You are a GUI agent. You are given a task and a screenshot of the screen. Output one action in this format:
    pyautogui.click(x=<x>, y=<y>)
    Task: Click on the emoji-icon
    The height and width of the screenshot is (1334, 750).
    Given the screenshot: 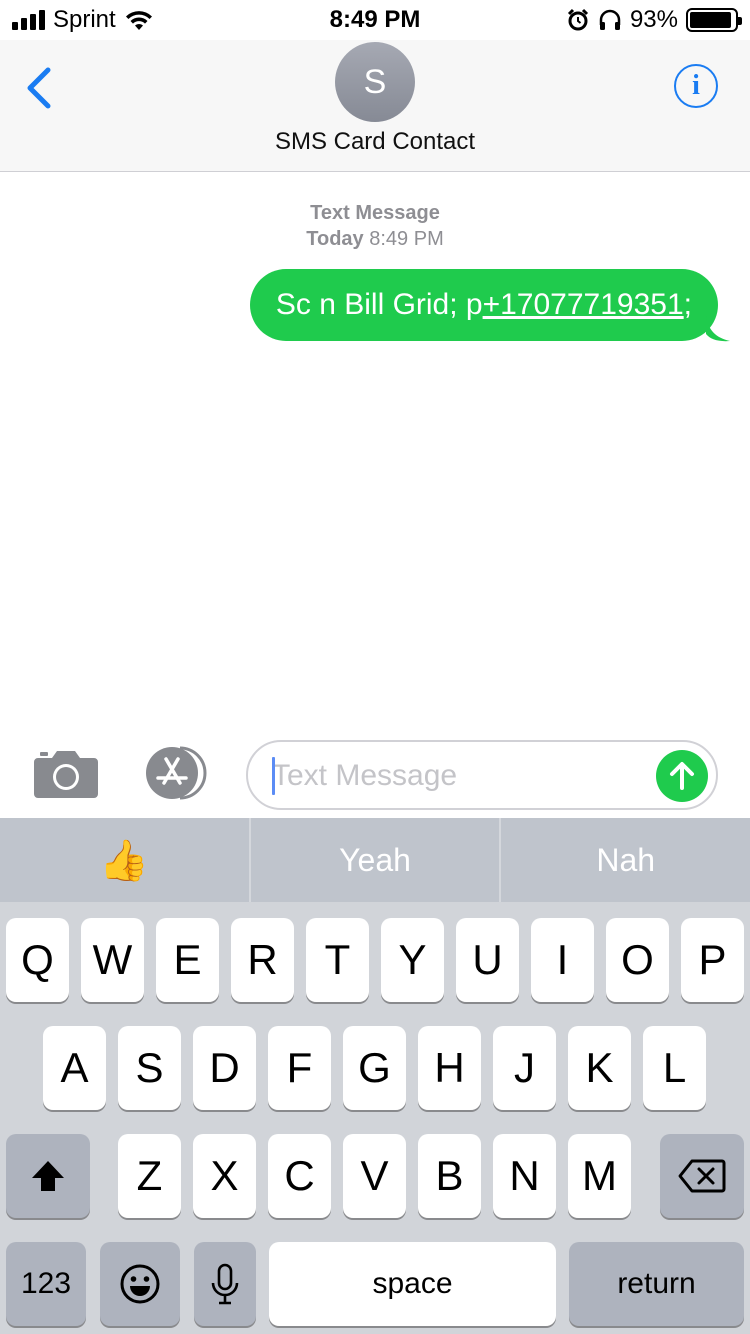 What is the action you would take?
    pyautogui.click(x=140, y=1284)
    